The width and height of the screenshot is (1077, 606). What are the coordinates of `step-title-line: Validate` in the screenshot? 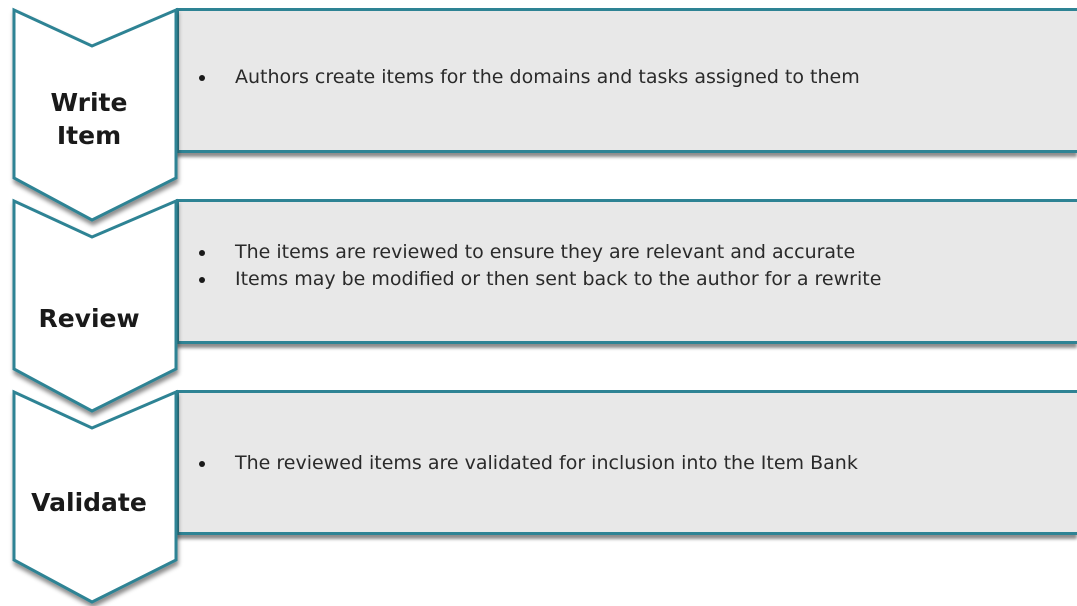 It's located at (89, 502).